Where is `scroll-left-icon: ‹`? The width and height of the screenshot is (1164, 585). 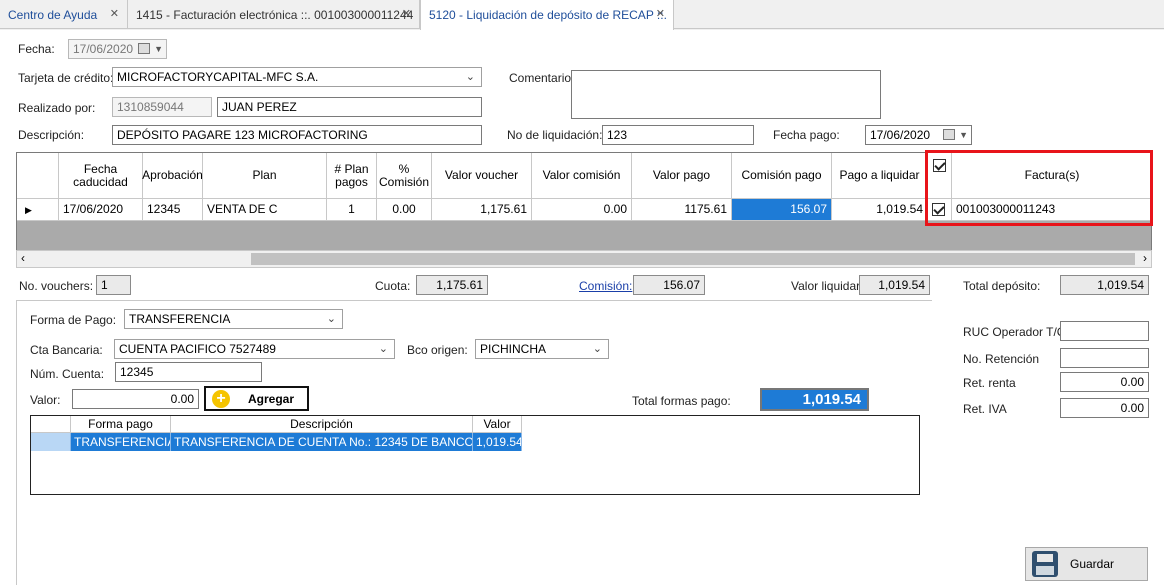 scroll-left-icon: ‹ is located at coordinates (23, 258).